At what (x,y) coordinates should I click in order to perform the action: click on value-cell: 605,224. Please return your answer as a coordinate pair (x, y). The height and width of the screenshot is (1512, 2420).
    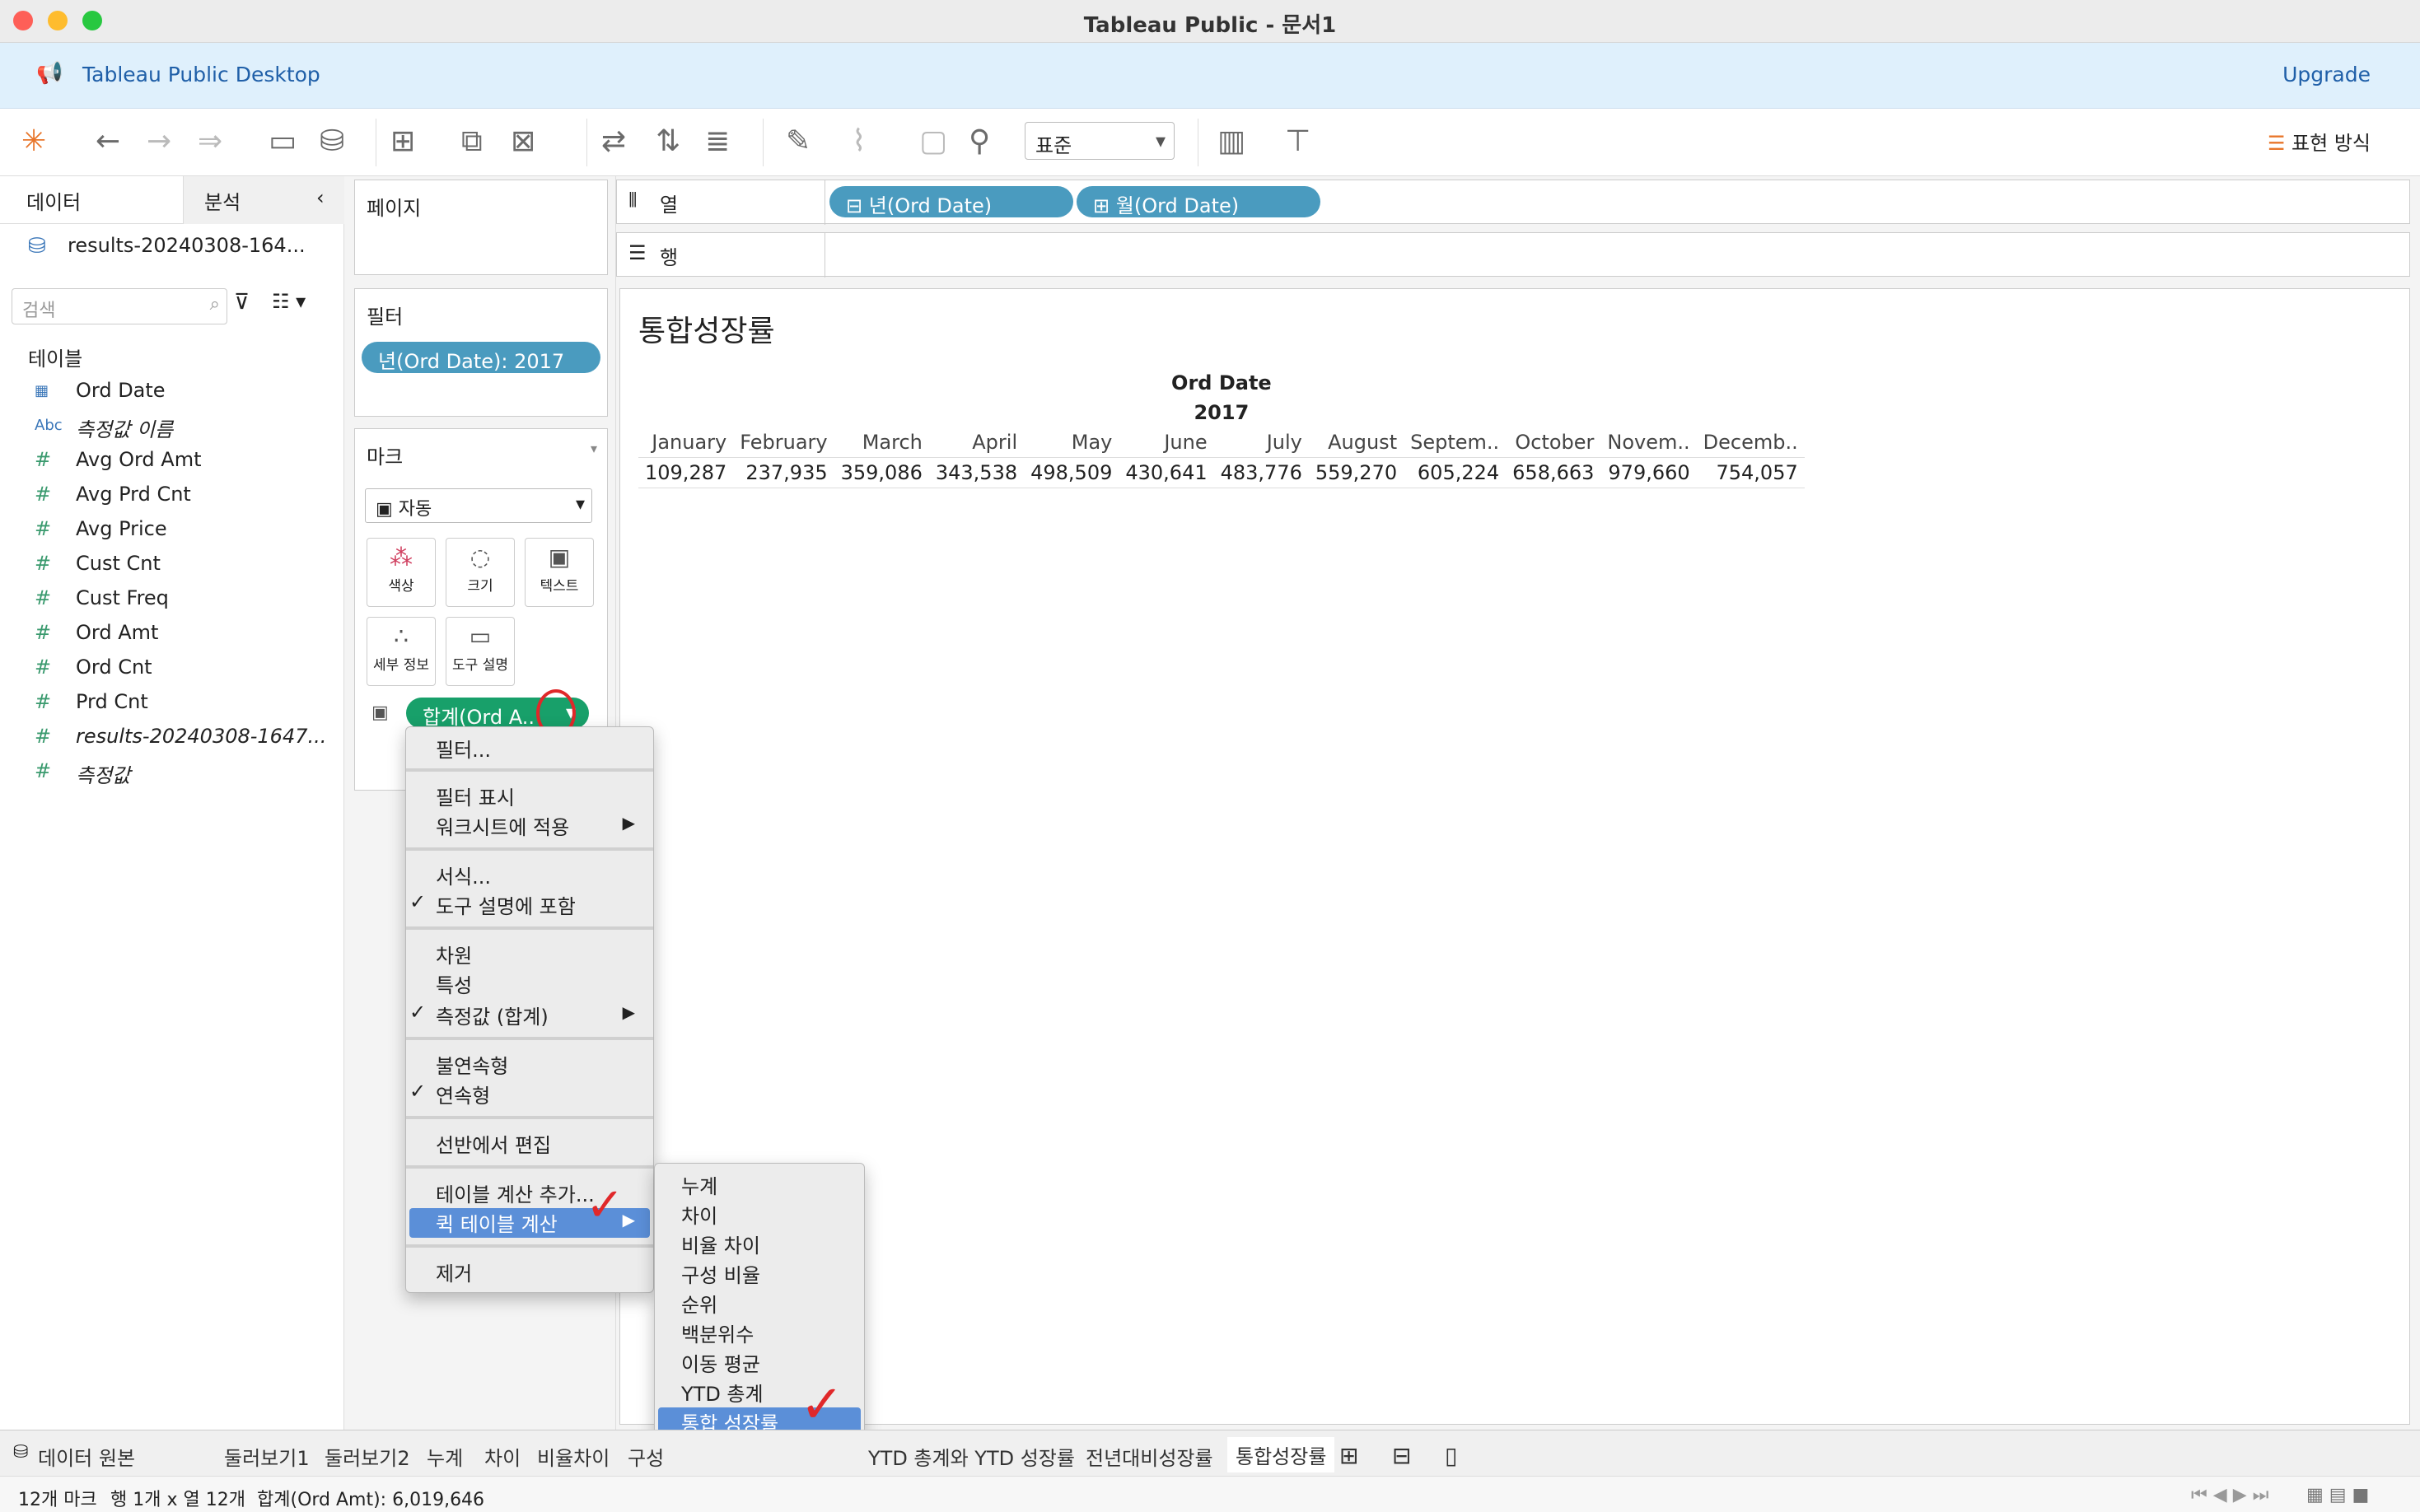
    Looking at the image, I should click on (1455, 473).